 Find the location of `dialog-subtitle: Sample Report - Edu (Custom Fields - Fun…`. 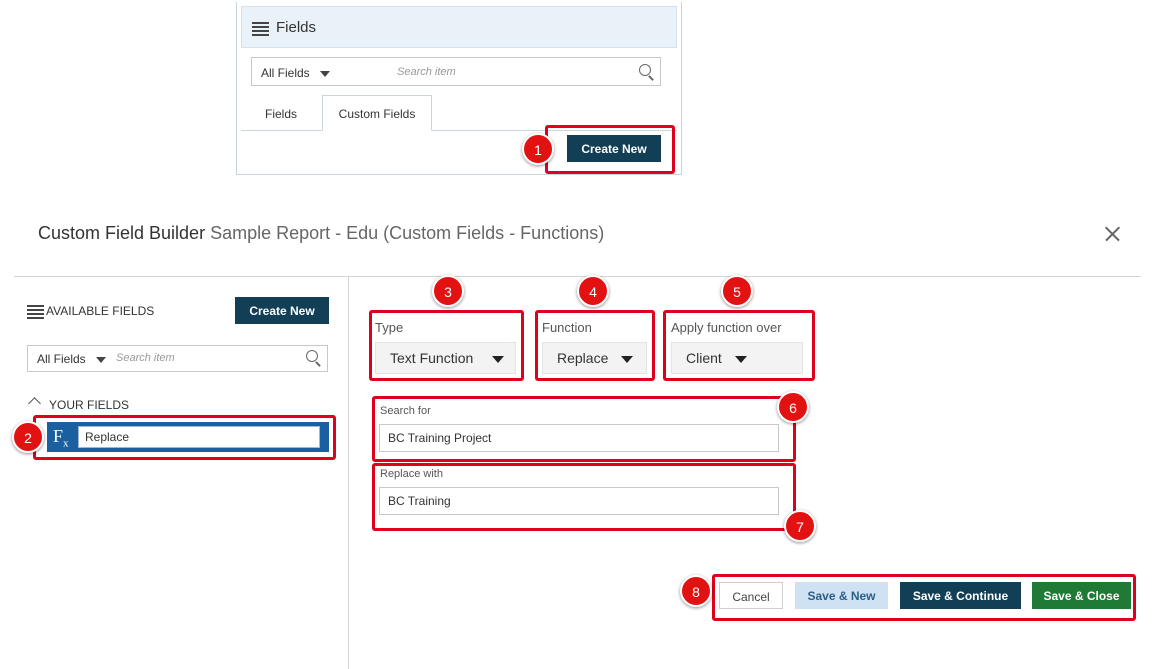

dialog-subtitle: Sample Report - Edu (Custom Fields - Fun… is located at coordinates (407, 233).